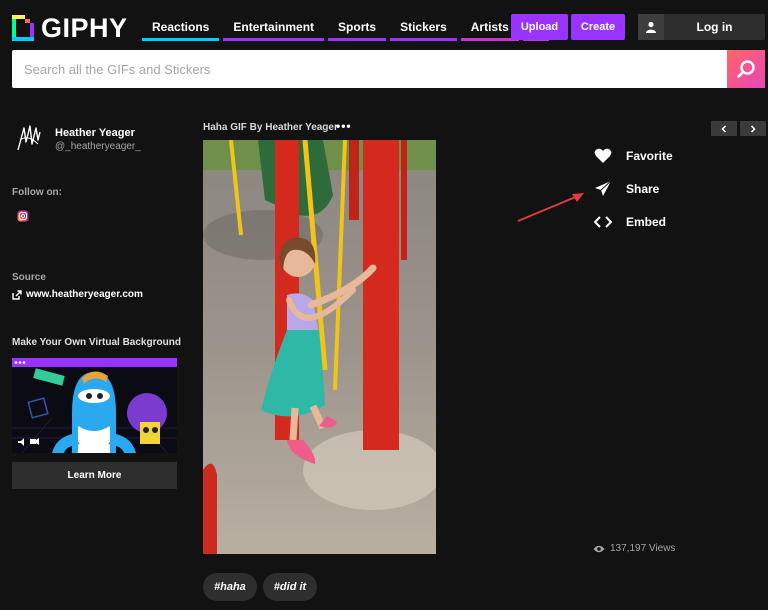  I want to click on tag-did-it: #did it, so click(290, 587).